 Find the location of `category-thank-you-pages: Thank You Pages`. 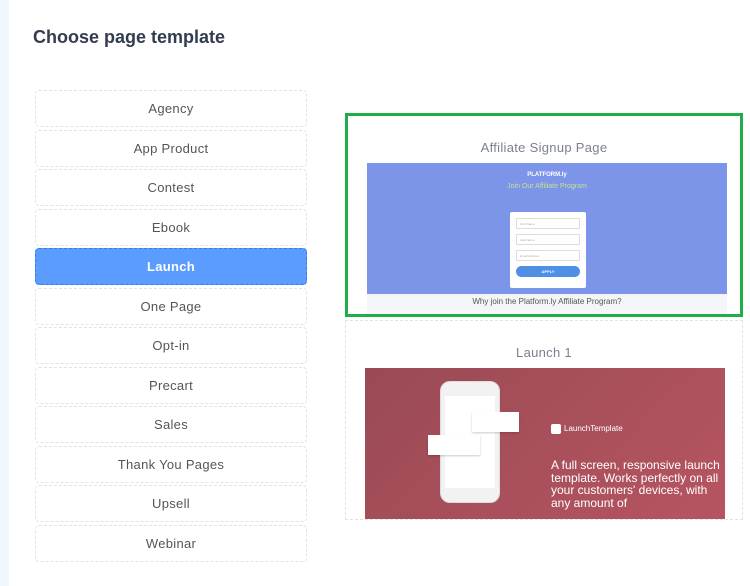

category-thank-you-pages: Thank You Pages is located at coordinates (171, 464).